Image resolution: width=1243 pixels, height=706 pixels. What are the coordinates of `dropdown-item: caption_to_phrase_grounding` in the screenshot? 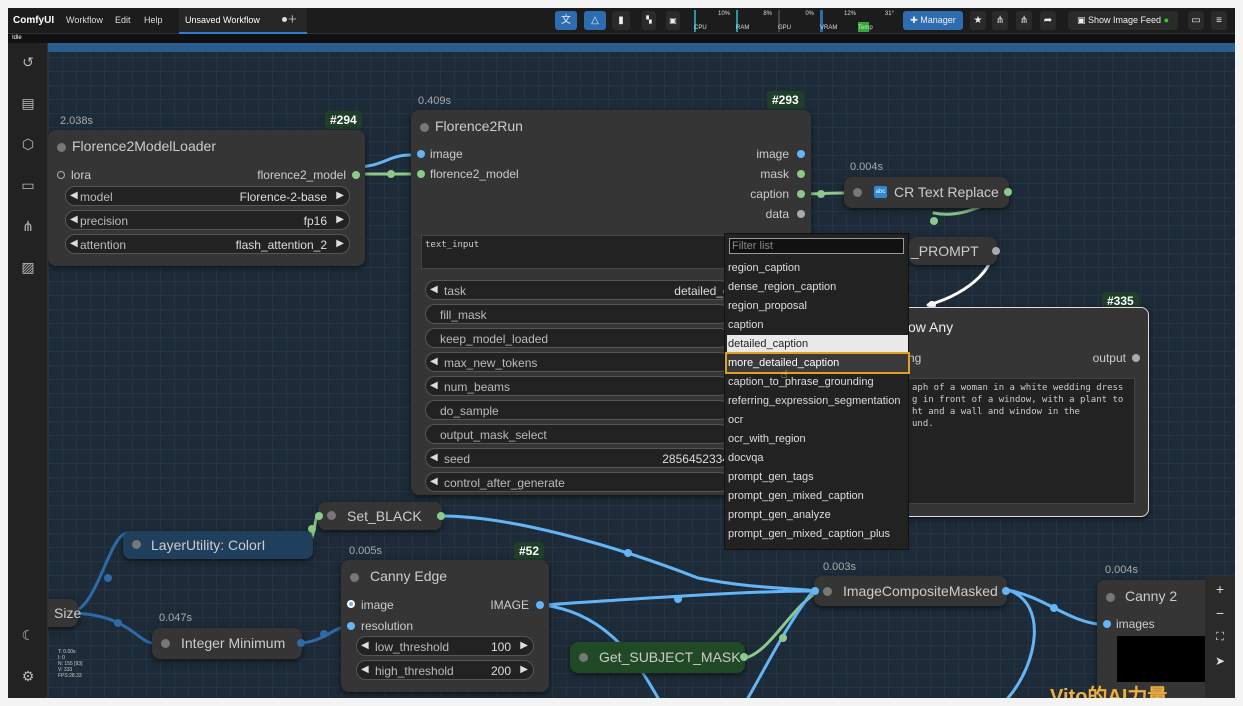 It's located at (817, 382).